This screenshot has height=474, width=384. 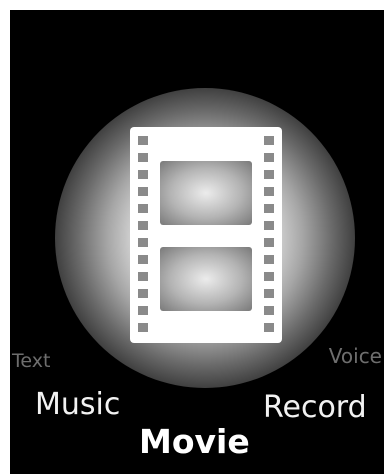 What do you see at coordinates (77, 405) in the screenshot?
I see `menu-item-music: Music` at bounding box center [77, 405].